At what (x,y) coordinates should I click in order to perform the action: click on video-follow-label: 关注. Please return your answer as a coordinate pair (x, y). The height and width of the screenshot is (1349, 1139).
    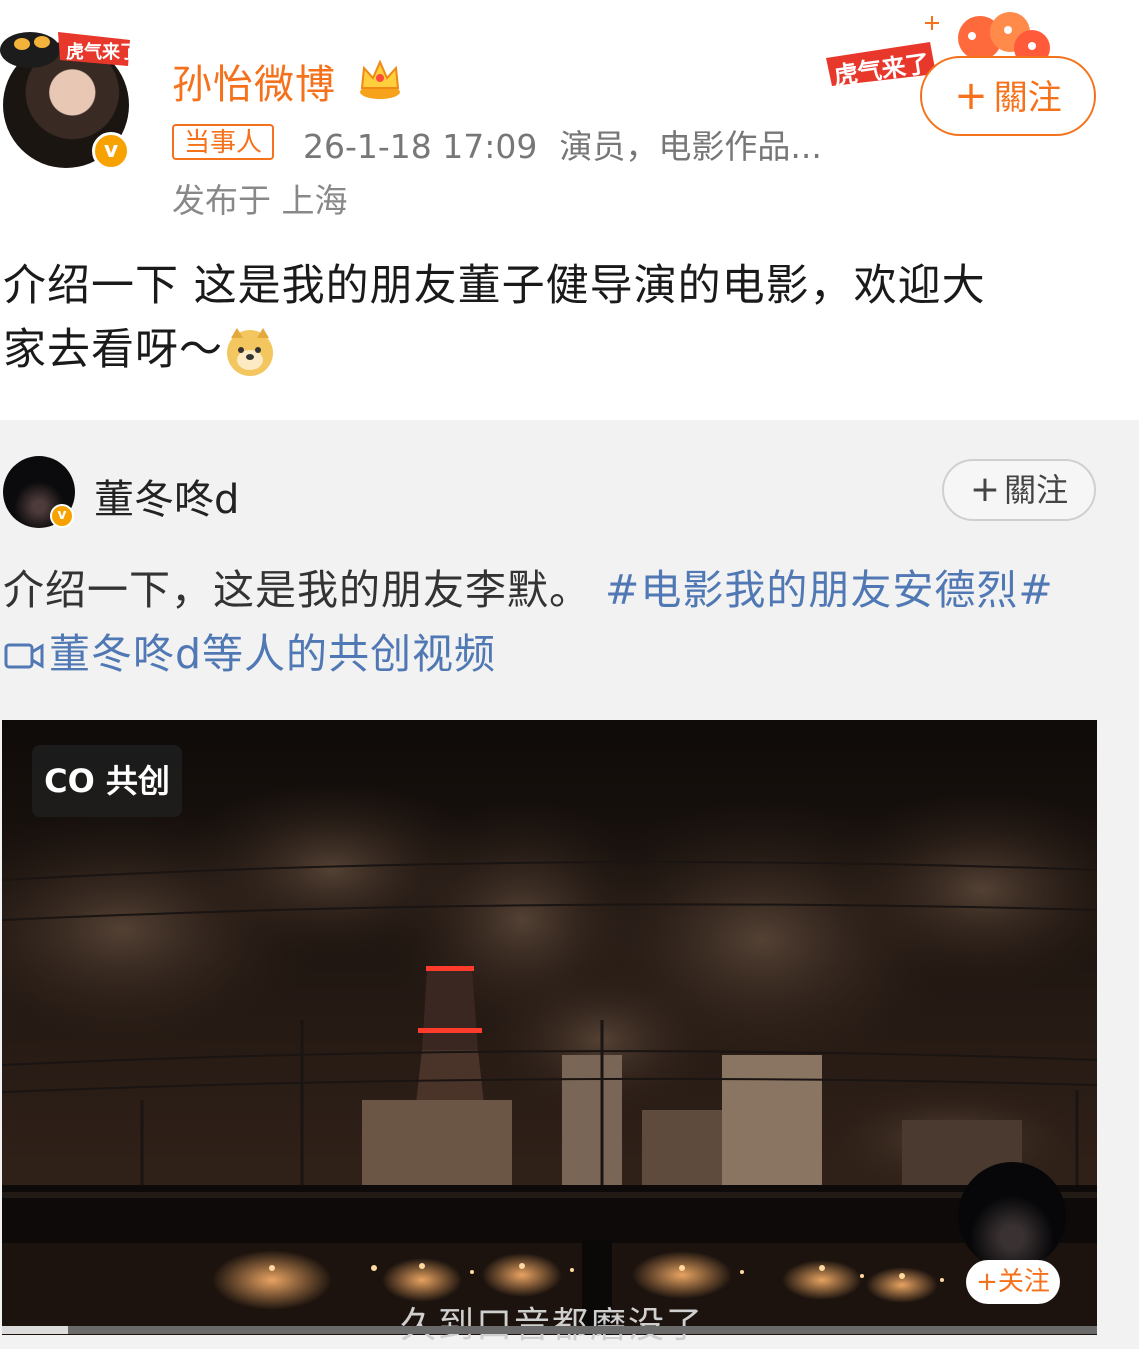
    Looking at the image, I should click on (1023, 1282).